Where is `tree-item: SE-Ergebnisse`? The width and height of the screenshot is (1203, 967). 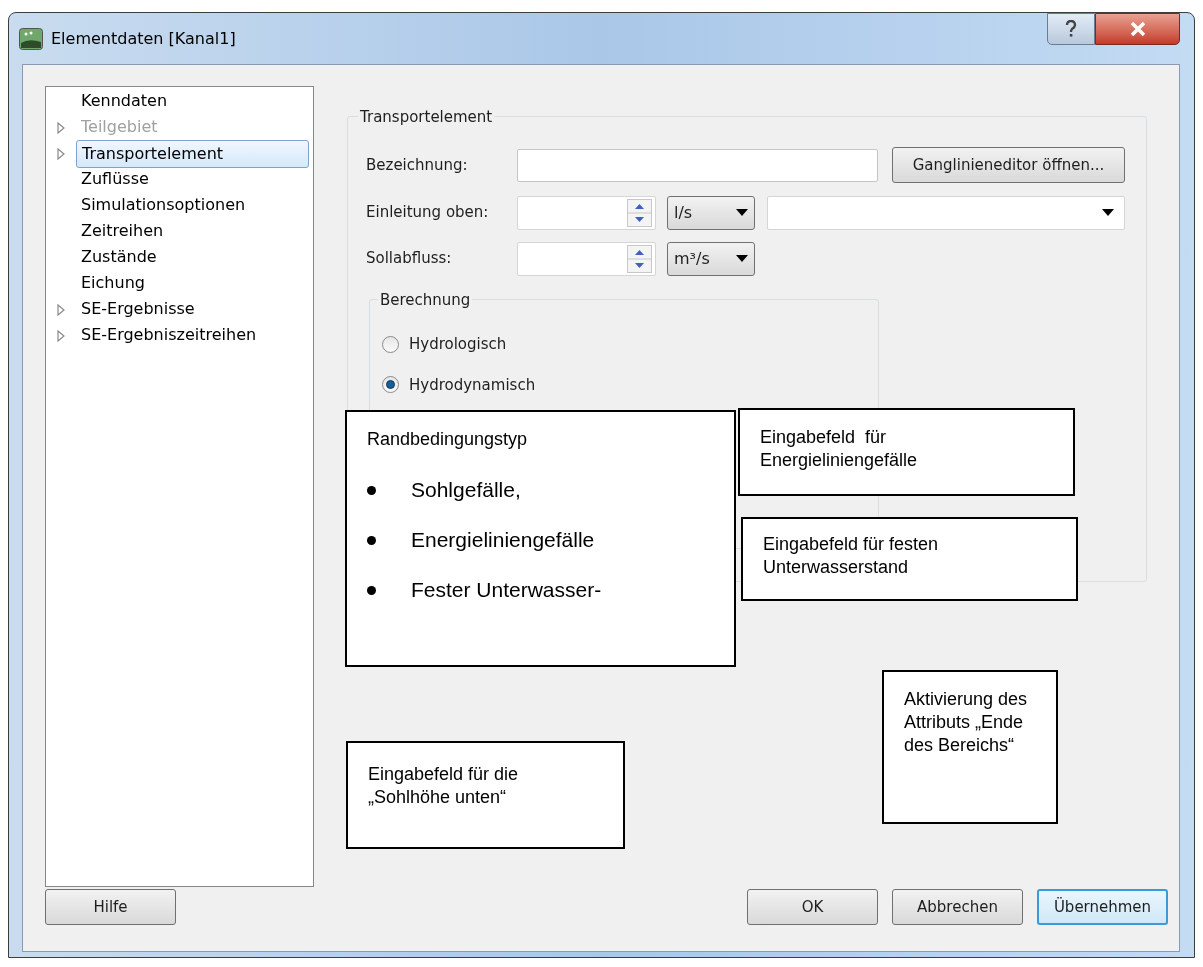 tree-item: SE-Ergebnisse is located at coordinates (138, 310).